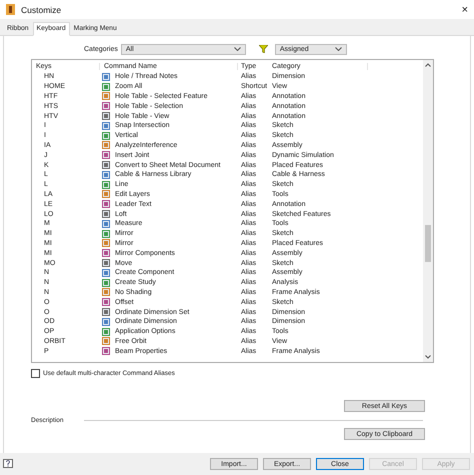 This screenshot has width=474, height=475. I want to click on scrollbar, so click(428, 211).